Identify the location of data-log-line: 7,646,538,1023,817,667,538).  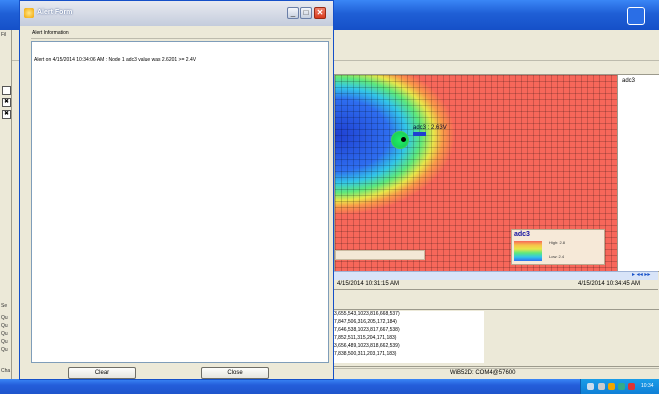
(367, 330).